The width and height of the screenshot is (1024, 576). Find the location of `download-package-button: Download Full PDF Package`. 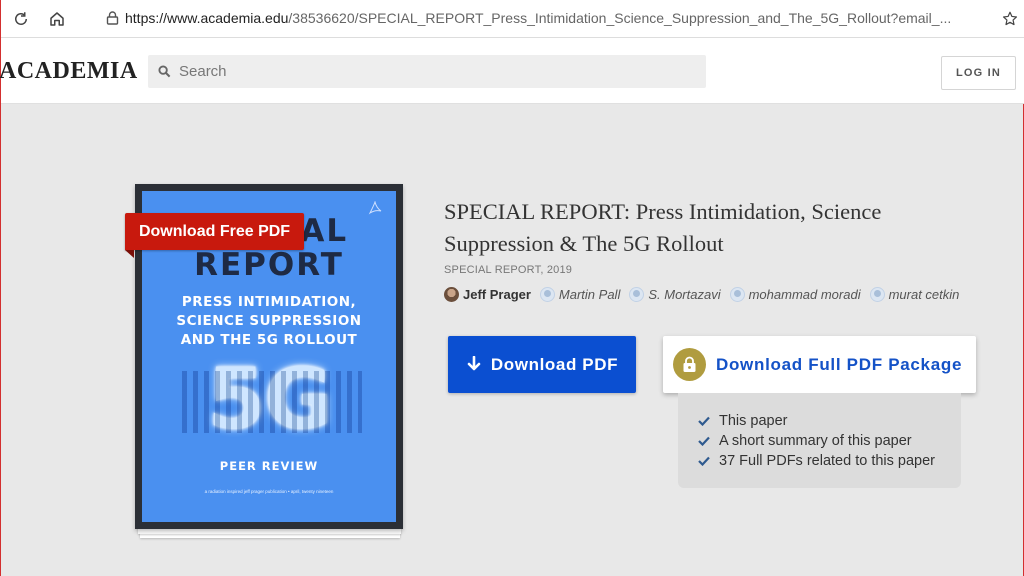

download-package-button: Download Full PDF Package is located at coordinates (819, 364).